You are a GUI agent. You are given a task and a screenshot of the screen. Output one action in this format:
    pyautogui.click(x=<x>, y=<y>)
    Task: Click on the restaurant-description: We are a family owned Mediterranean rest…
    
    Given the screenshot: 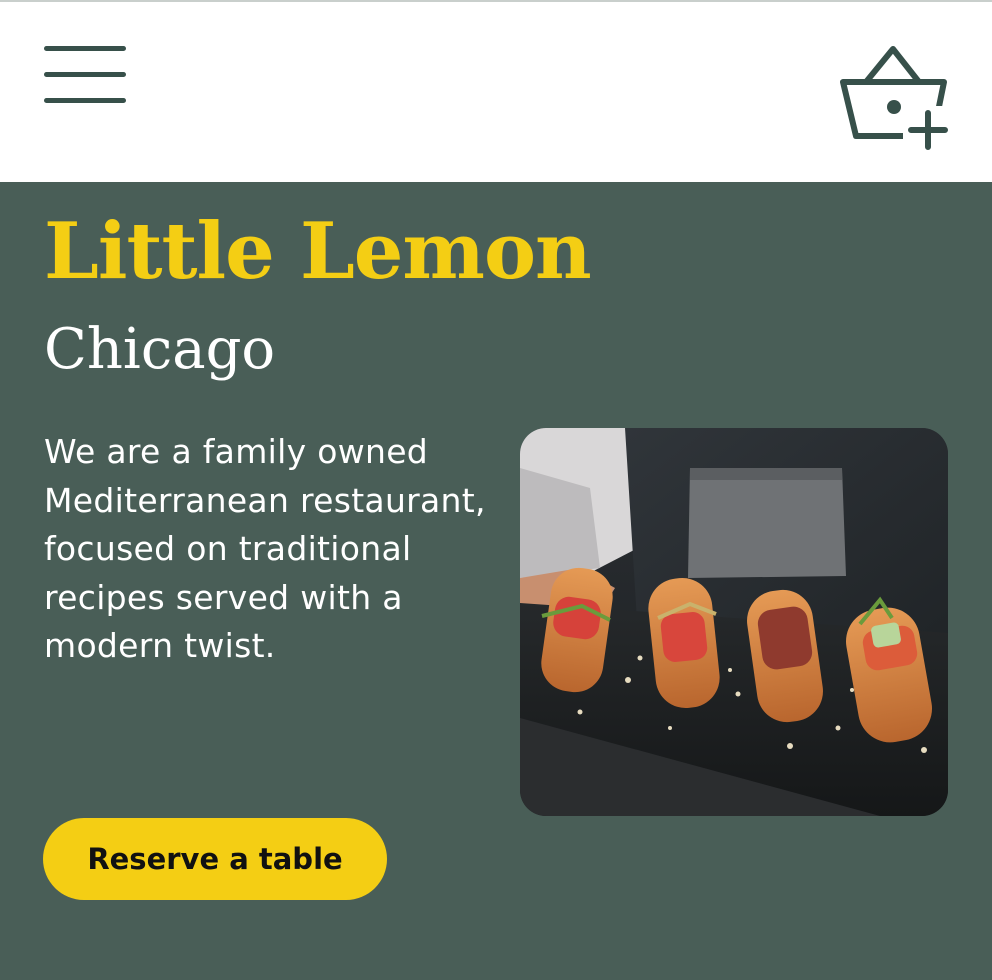 What is the action you would take?
    pyautogui.click(x=265, y=548)
    